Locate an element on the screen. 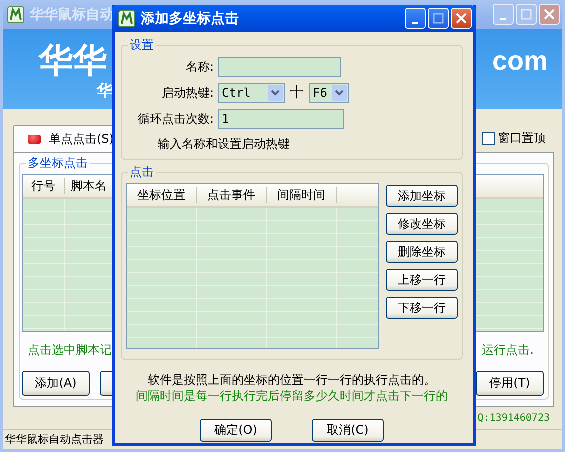 Image resolution: width=565 pixels, height=452 pixels. dialog-title: 添加多坐标点击 is located at coordinates (190, 19).